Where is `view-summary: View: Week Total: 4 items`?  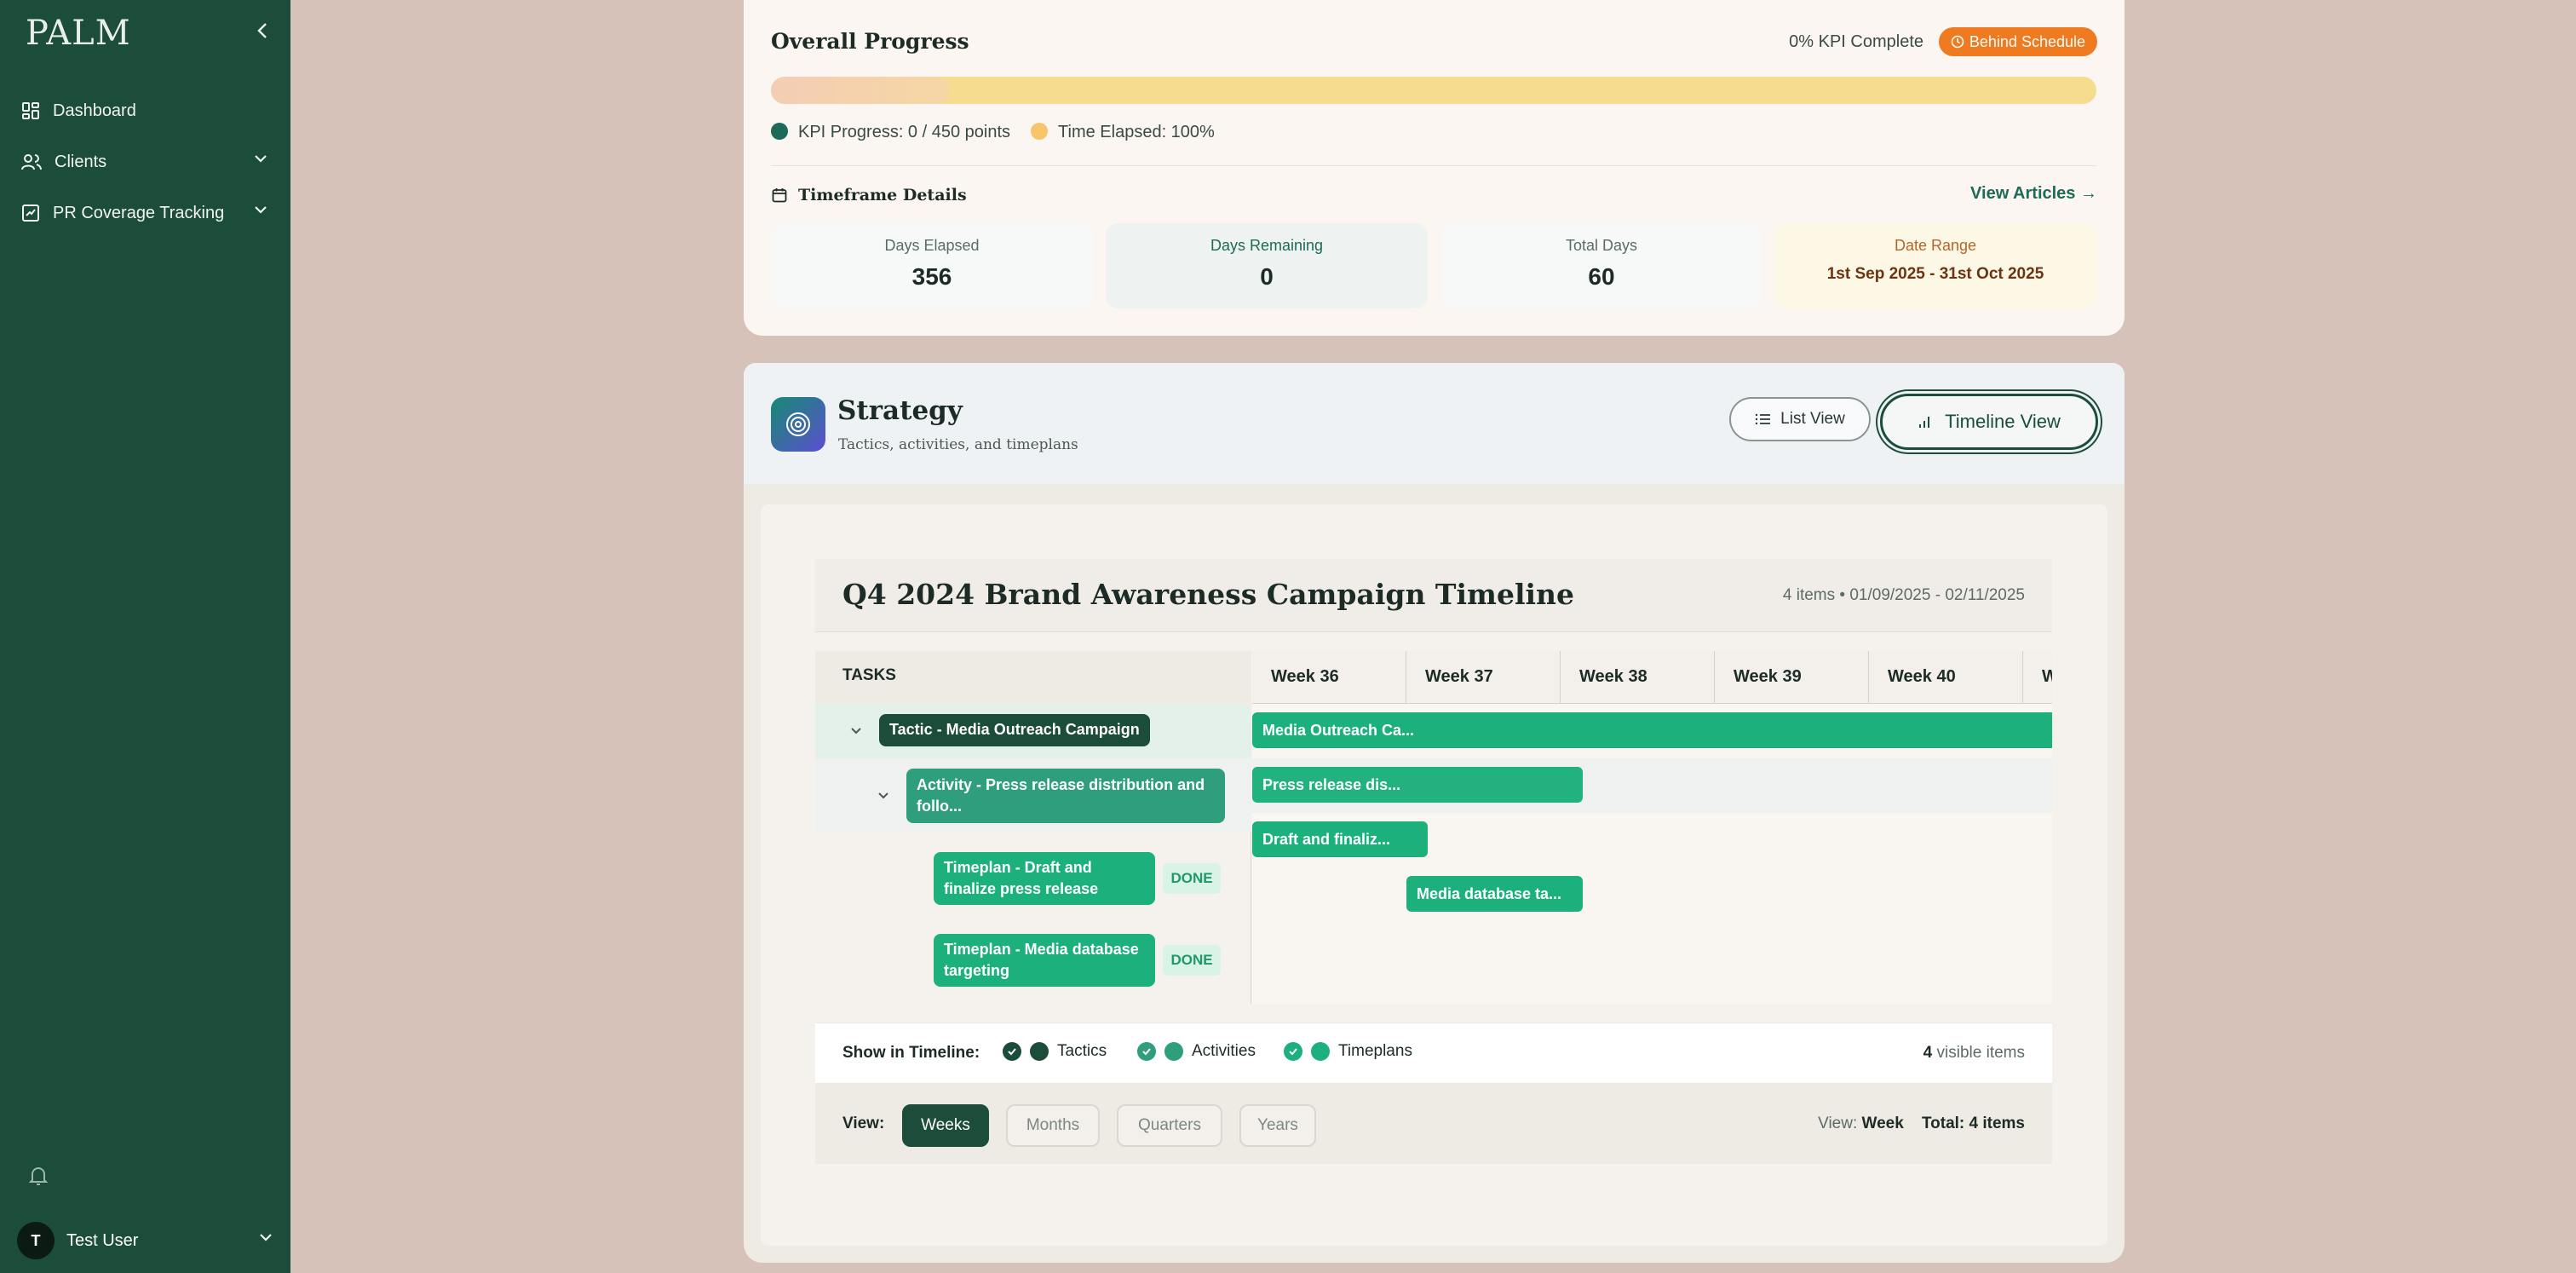 view-summary: View: Week Total: 4 items is located at coordinates (1922, 1124).